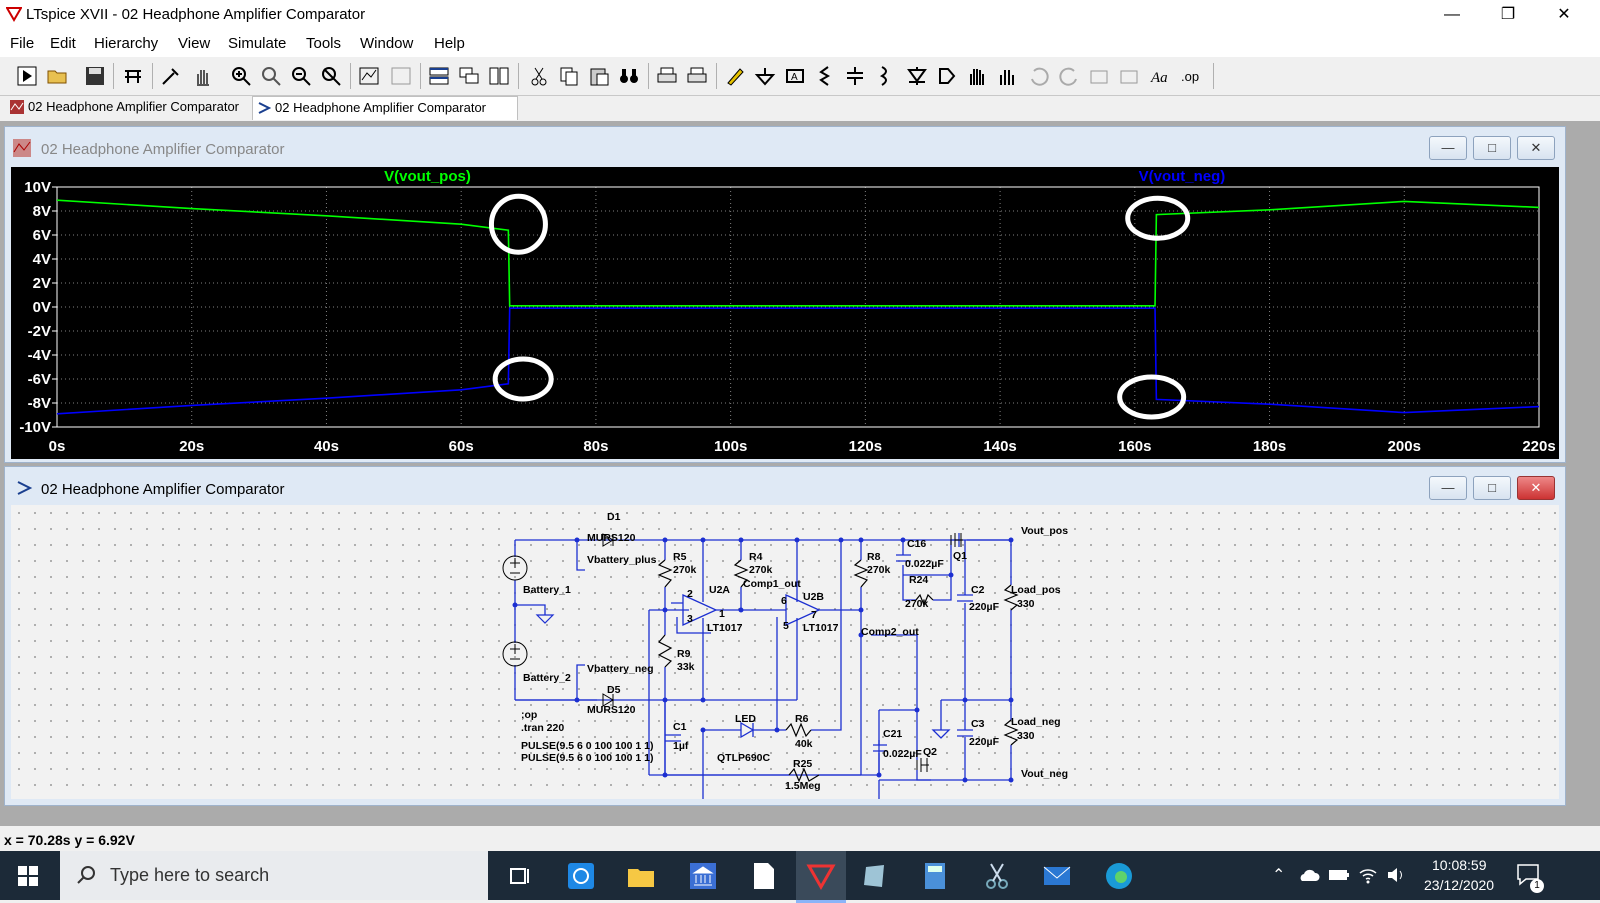 The image size is (1600, 903). I want to click on run-icon, so click(27, 76).